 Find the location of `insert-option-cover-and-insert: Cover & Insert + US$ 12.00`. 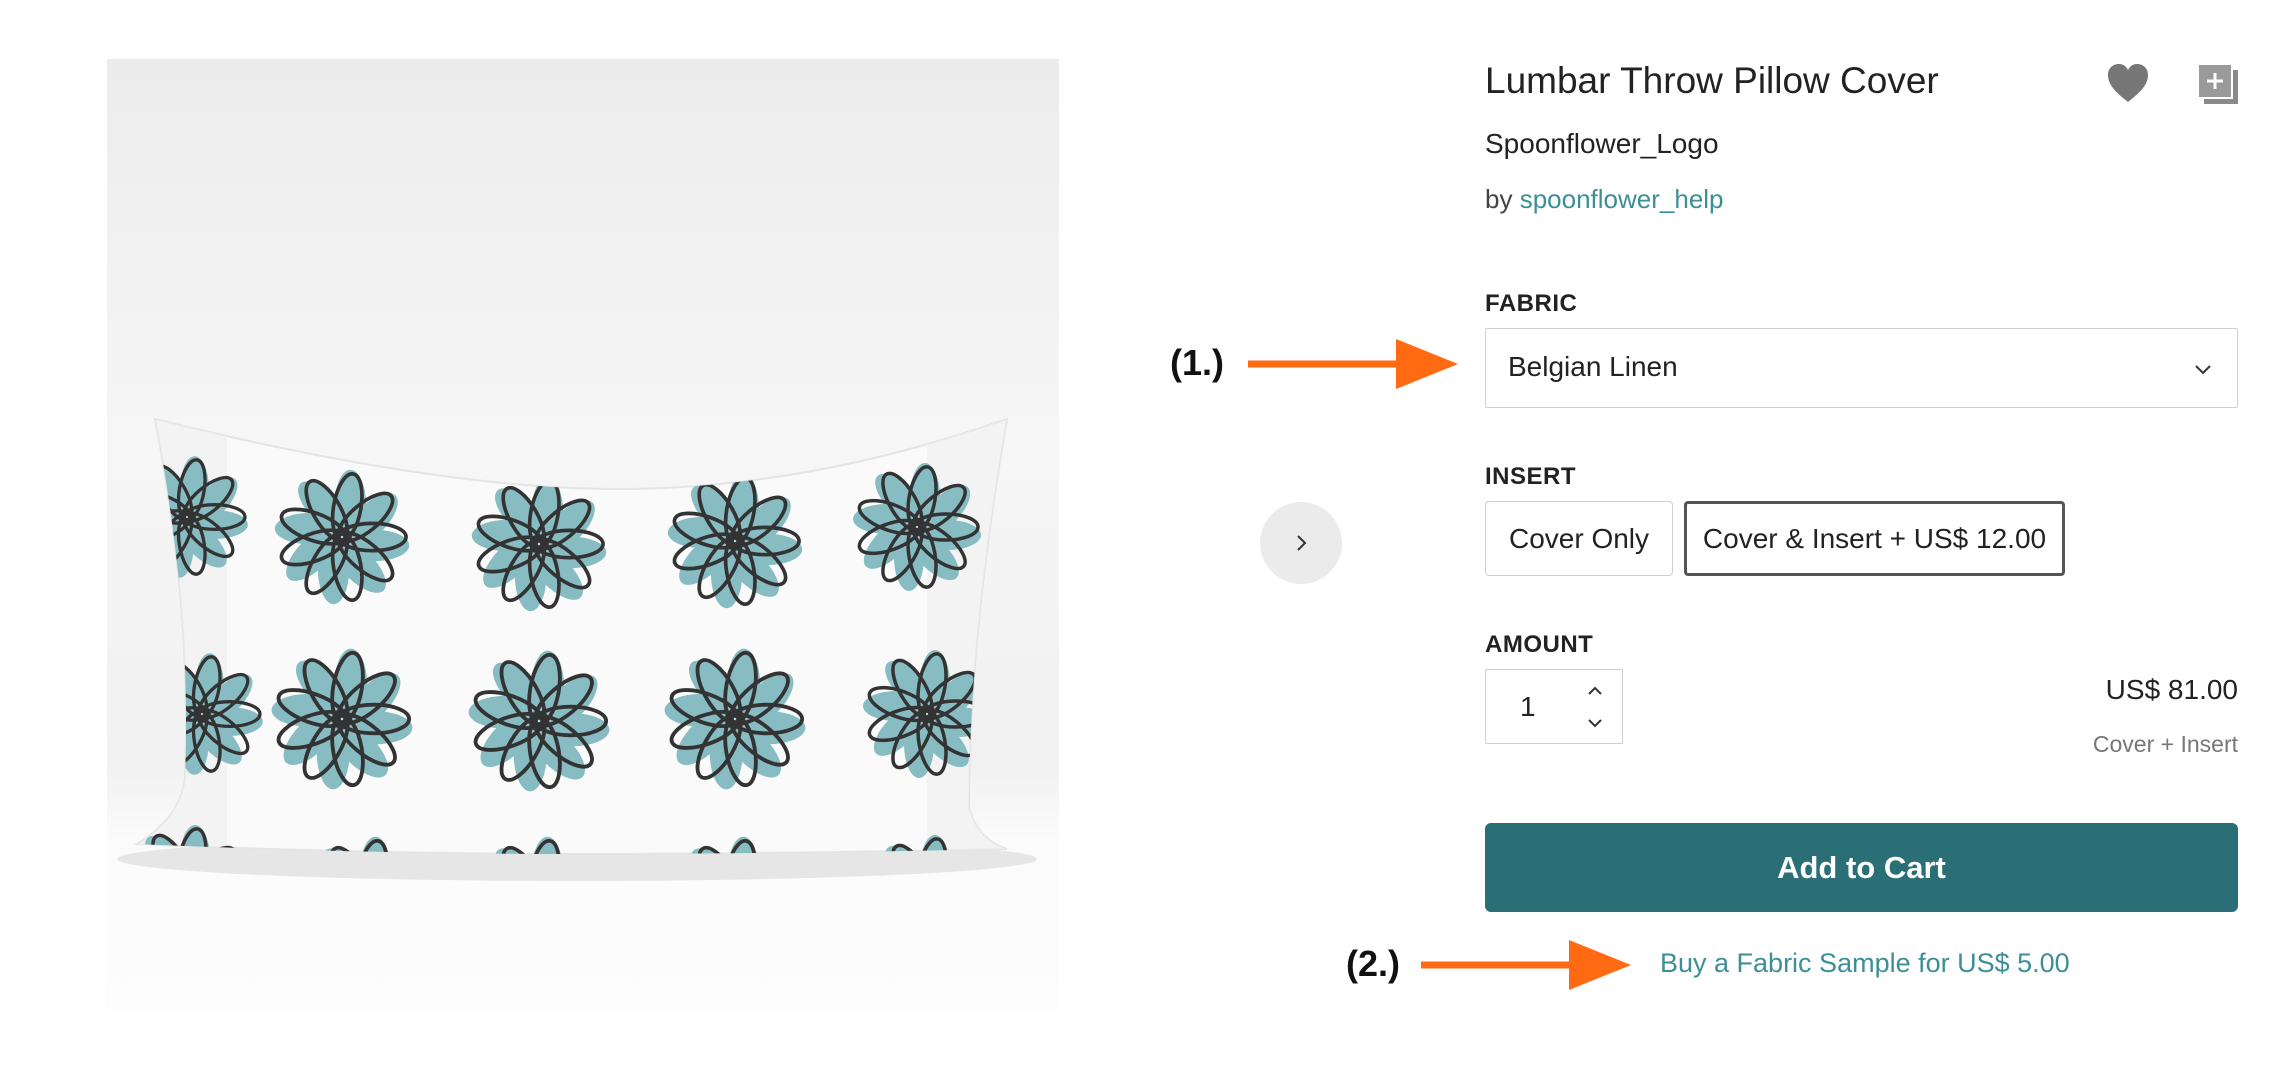

insert-option-cover-and-insert: Cover & Insert + US$ 12.00 is located at coordinates (1874, 538).